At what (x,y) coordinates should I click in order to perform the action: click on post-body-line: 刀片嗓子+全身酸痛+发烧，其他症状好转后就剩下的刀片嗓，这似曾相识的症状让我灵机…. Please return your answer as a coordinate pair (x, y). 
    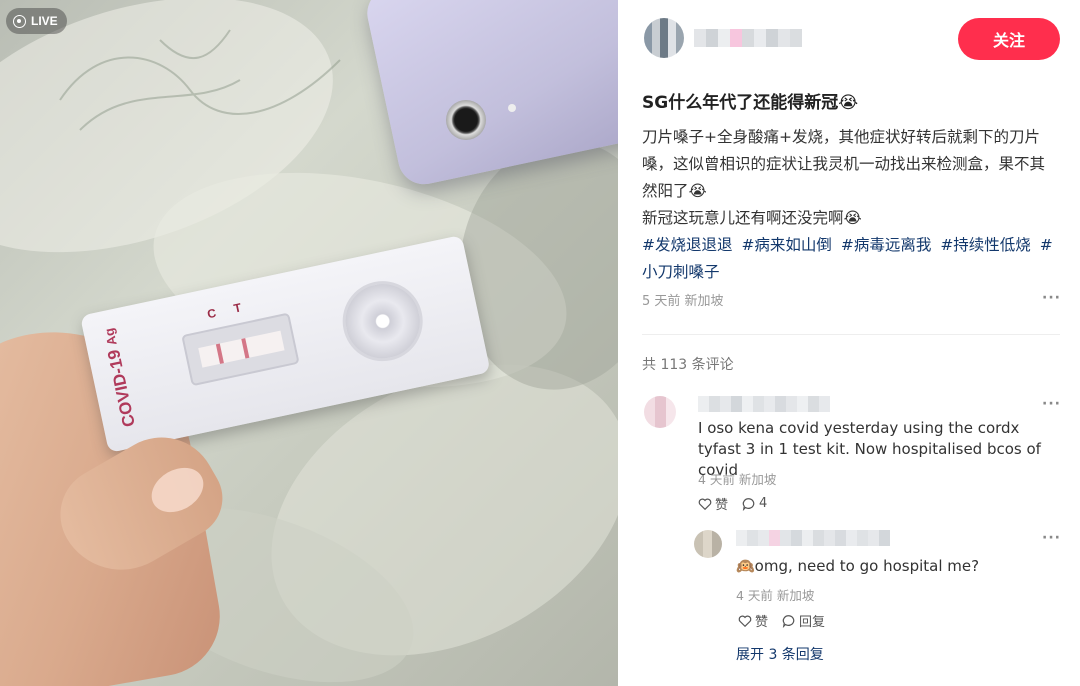
    Looking at the image, I should click on (844, 164).